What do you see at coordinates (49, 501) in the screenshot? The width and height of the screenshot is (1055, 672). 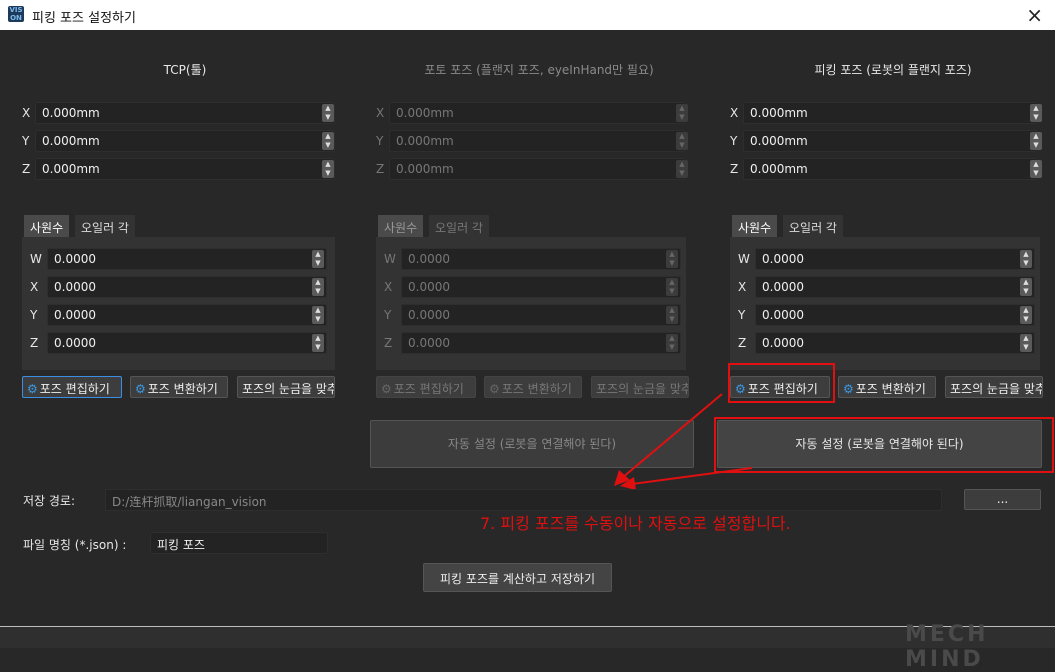 I see `path-label: 저장 경로:` at bounding box center [49, 501].